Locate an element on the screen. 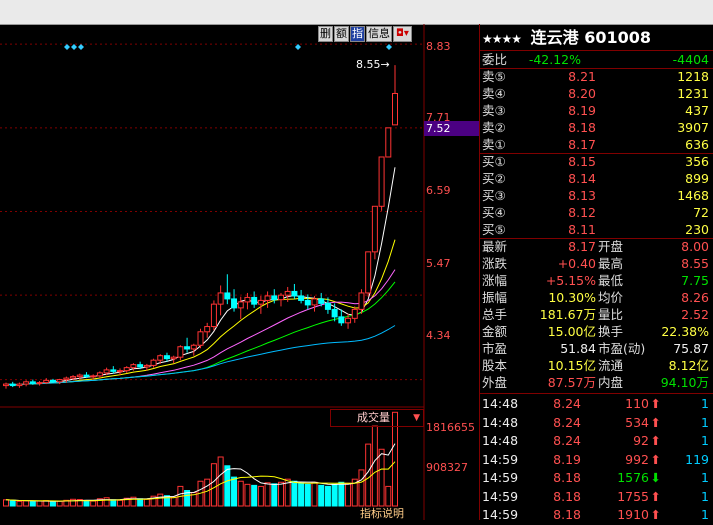 The height and width of the screenshot is (525, 713). stat-label: 最低 is located at coordinates (611, 280).